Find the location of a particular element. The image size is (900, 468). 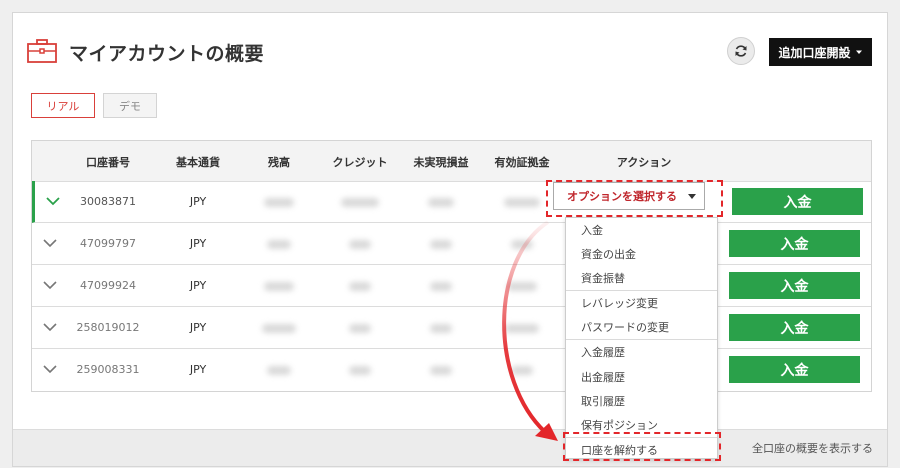

menu-item-deposit: 入金 is located at coordinates (592, 230).